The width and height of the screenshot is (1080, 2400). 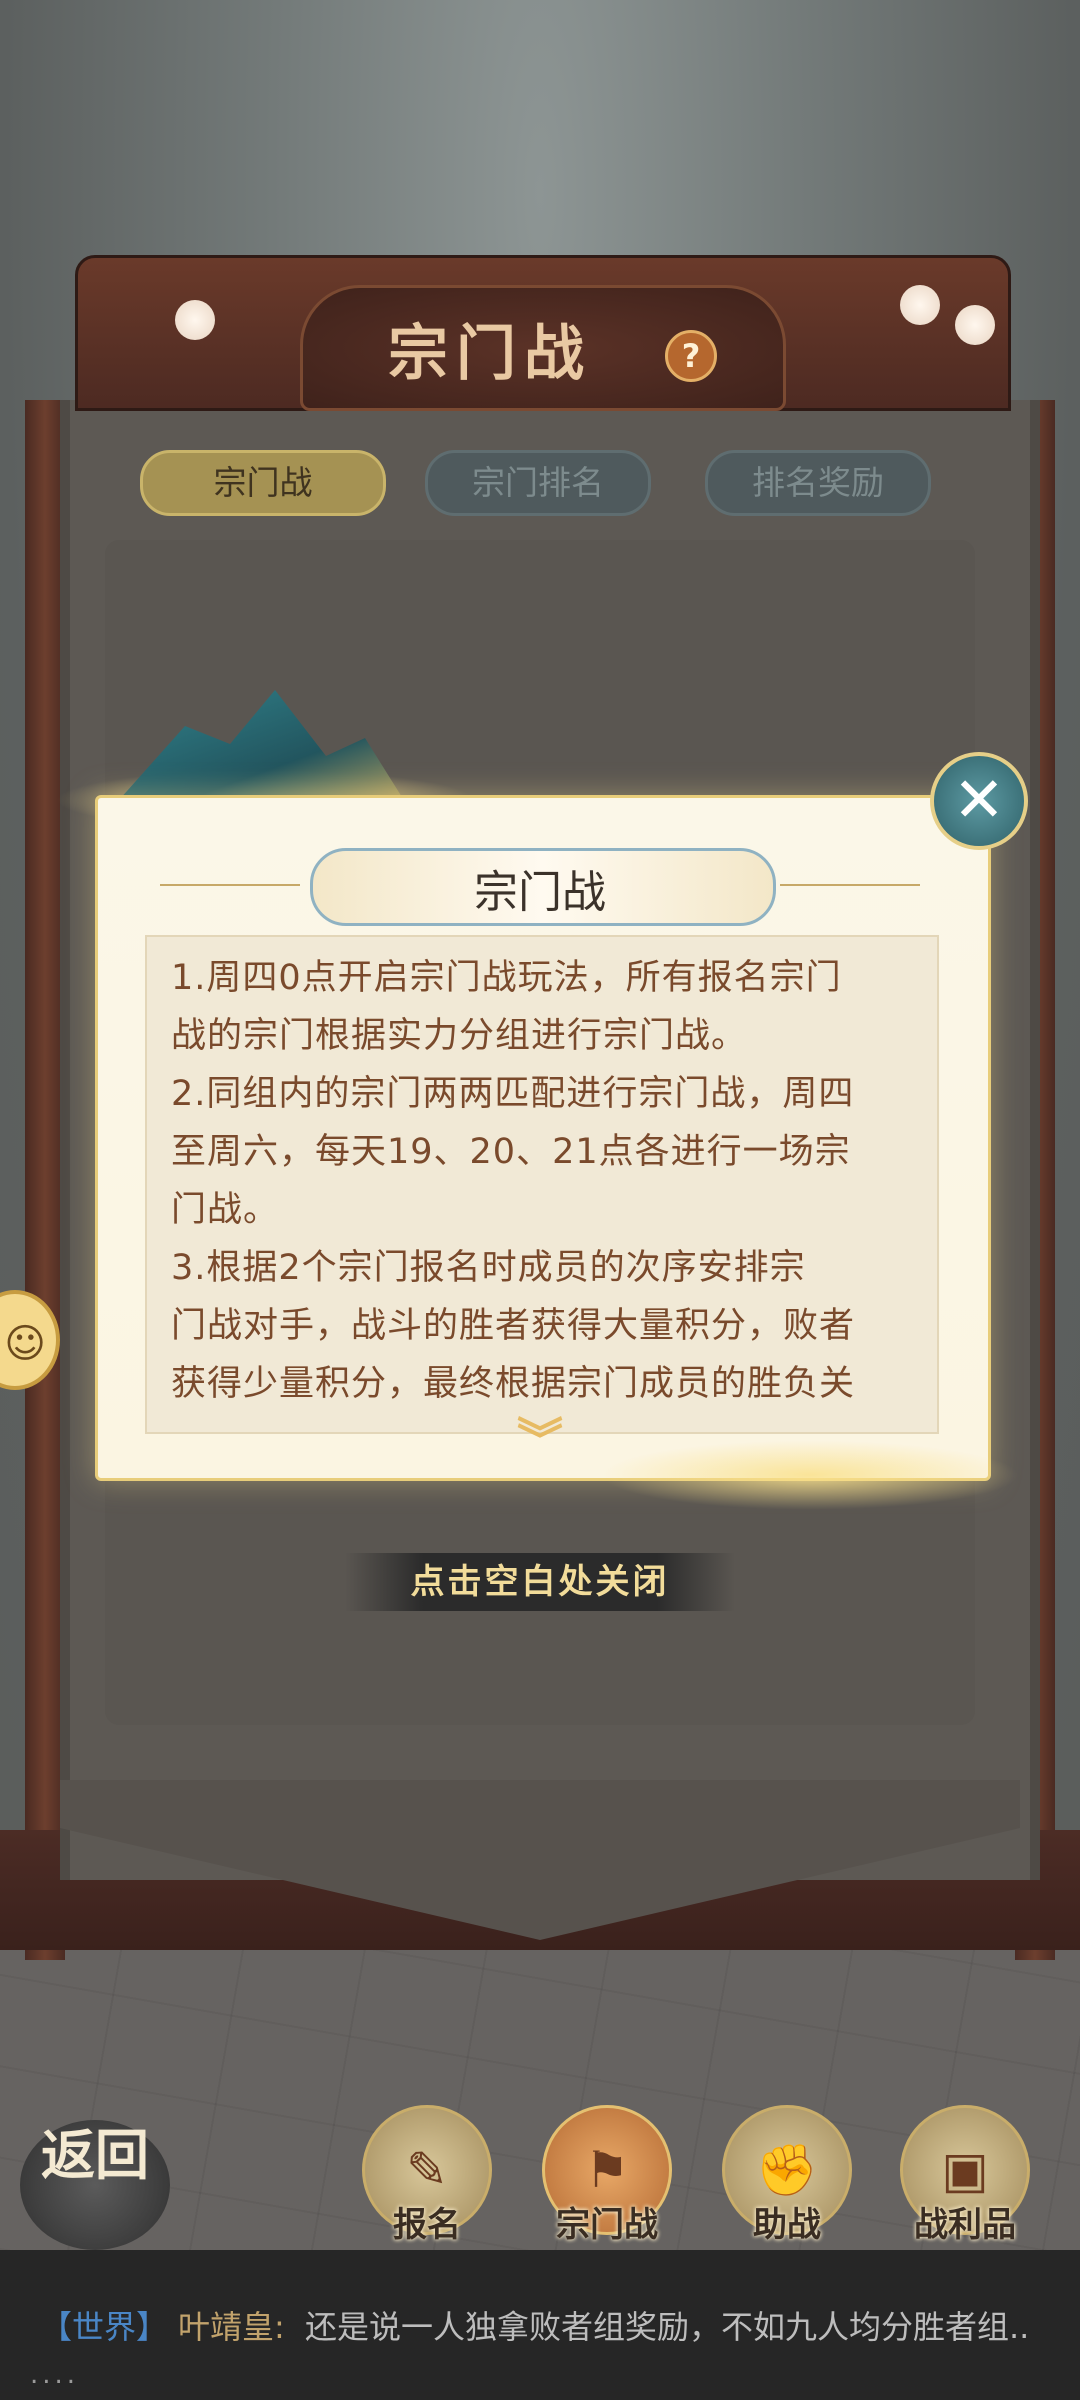 What do you see at coordinates (787, 2225) in the screenshot?
I see `nav-label: 助战` at bounding box center [787, 2225].